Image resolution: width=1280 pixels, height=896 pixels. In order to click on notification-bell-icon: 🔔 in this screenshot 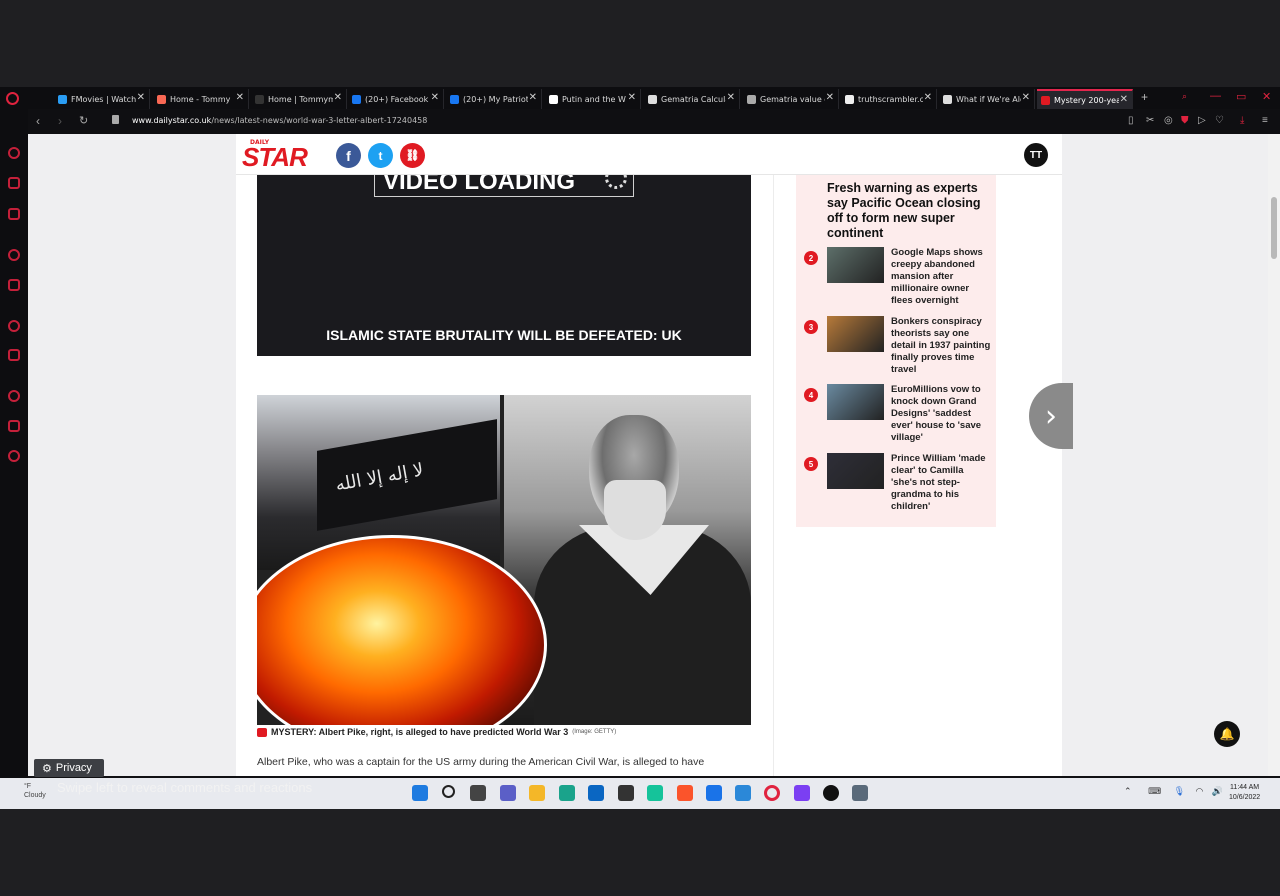, I will do `click(1227, 734)`.